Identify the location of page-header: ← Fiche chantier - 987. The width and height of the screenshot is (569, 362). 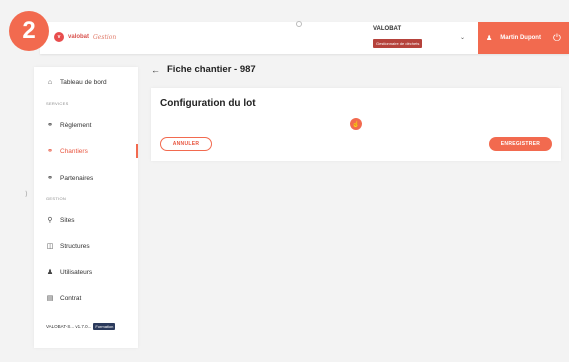
(203, 69).